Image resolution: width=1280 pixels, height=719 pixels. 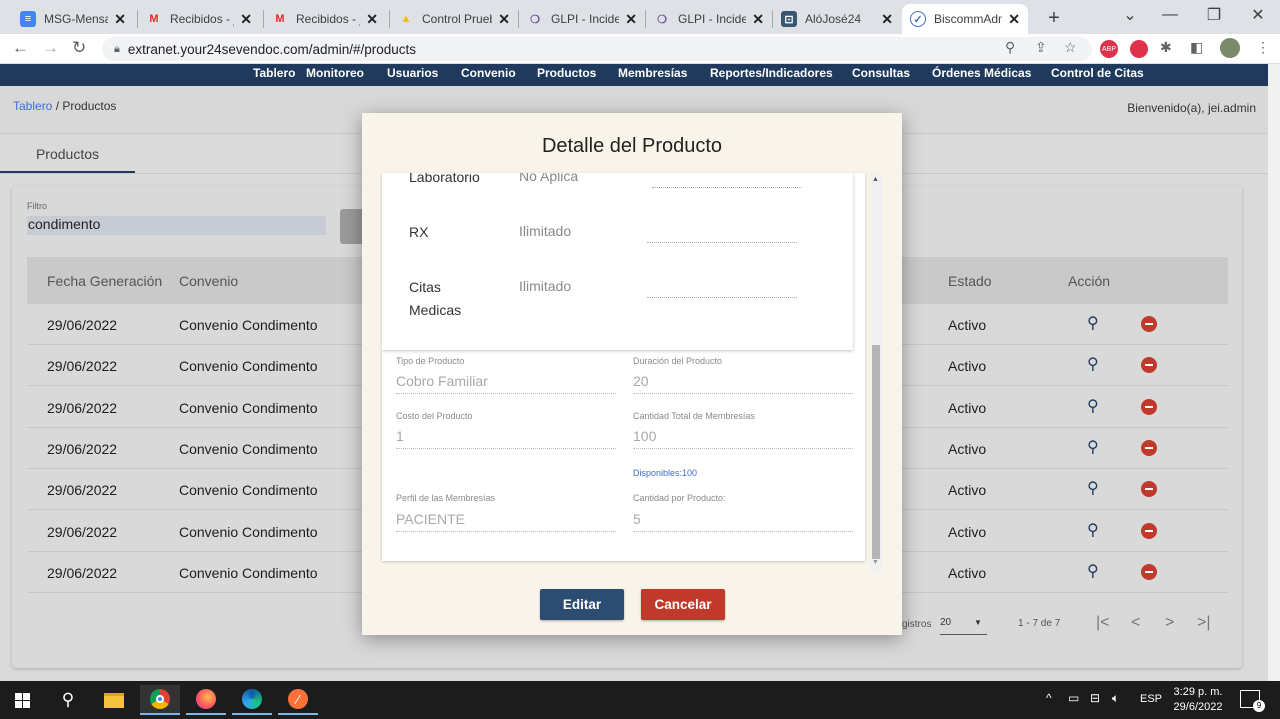 What do you see at coordinates (68, 700) in the screenshot?
I see `search-icon: ⚲` at bounding box center [68, 700].